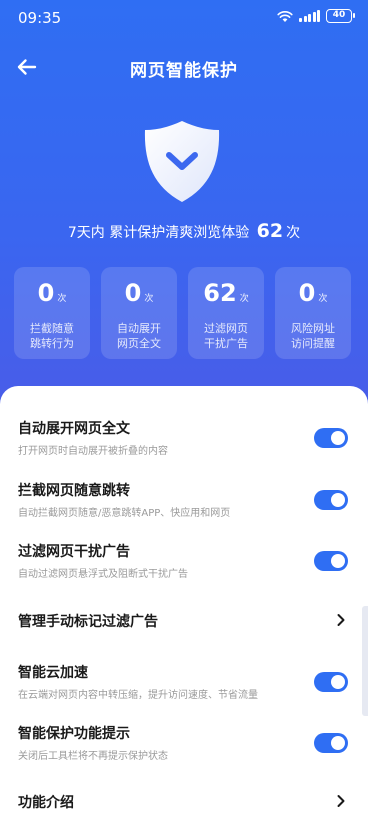 This screenshot has width=368, height=817. What do you see at coordinates (365, 661) in the screenshot?
I see `side-edge-handle` at bounding box center [365, 661].